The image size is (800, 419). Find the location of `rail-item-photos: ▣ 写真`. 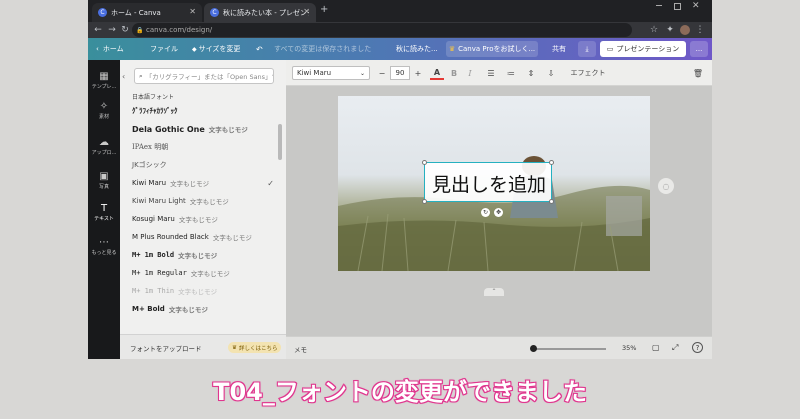

rail-item-photos: ▣ 写真 is located at coordinates (104, 182).